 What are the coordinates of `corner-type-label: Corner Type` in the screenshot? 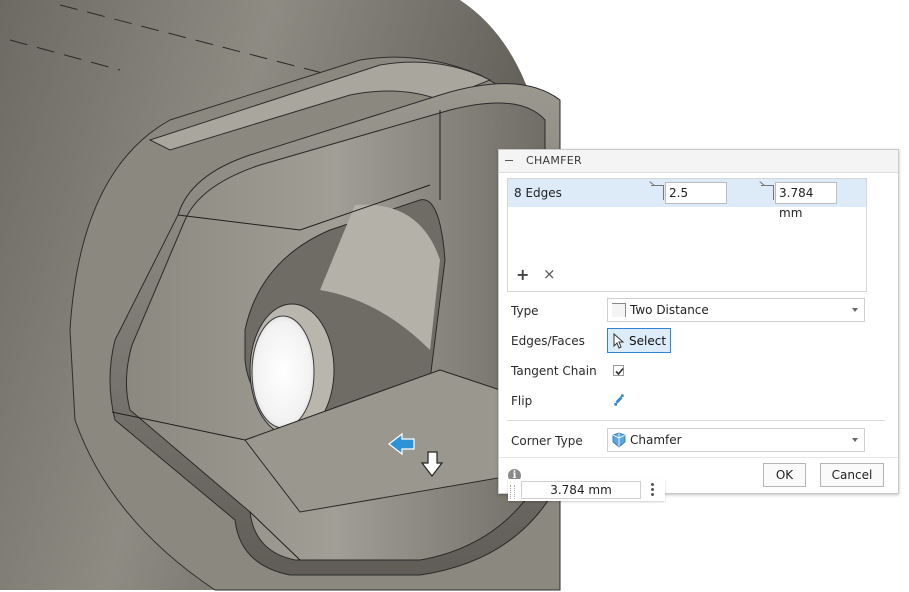 It's located at (547, 441).